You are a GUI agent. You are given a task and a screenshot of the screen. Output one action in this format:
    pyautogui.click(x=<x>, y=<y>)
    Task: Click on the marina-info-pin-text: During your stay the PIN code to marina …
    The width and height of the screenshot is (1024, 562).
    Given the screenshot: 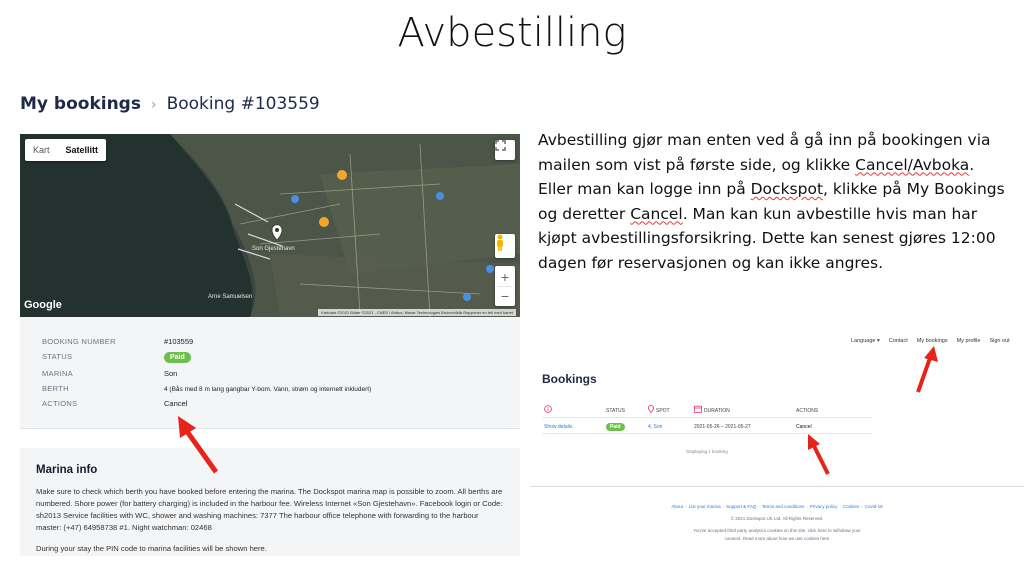 What is the action you would take?
    pyautogui.click(x=151, y=548)
    